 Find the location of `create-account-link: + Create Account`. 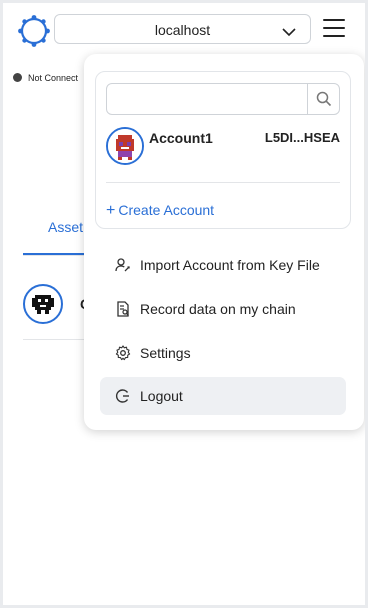

create-account-link: + Create Account is located at coordinates (160, 211).